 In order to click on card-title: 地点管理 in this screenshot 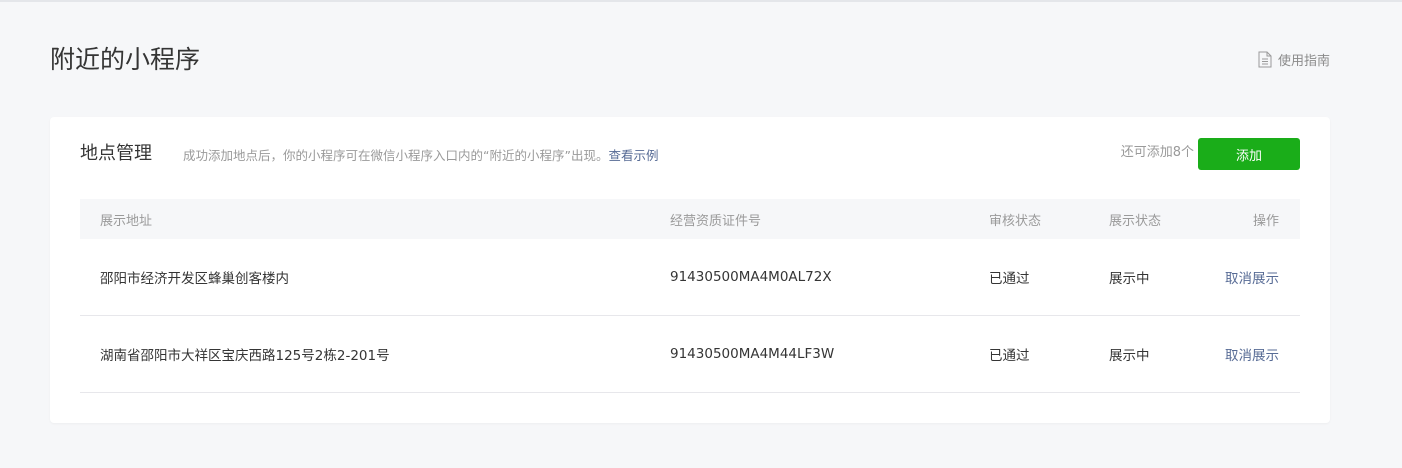, I will do `click(116, 153)`.